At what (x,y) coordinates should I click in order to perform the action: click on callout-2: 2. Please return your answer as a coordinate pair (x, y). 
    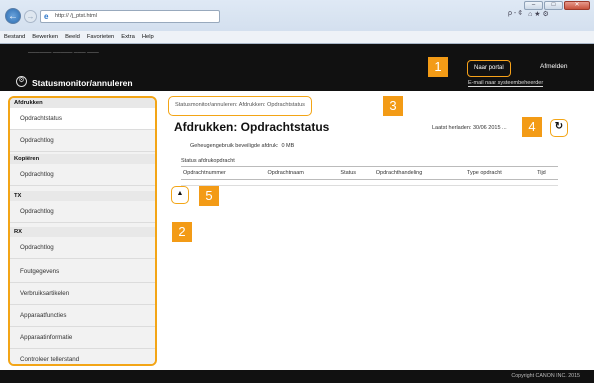
    Looking at the image, I should click on (182, 232).